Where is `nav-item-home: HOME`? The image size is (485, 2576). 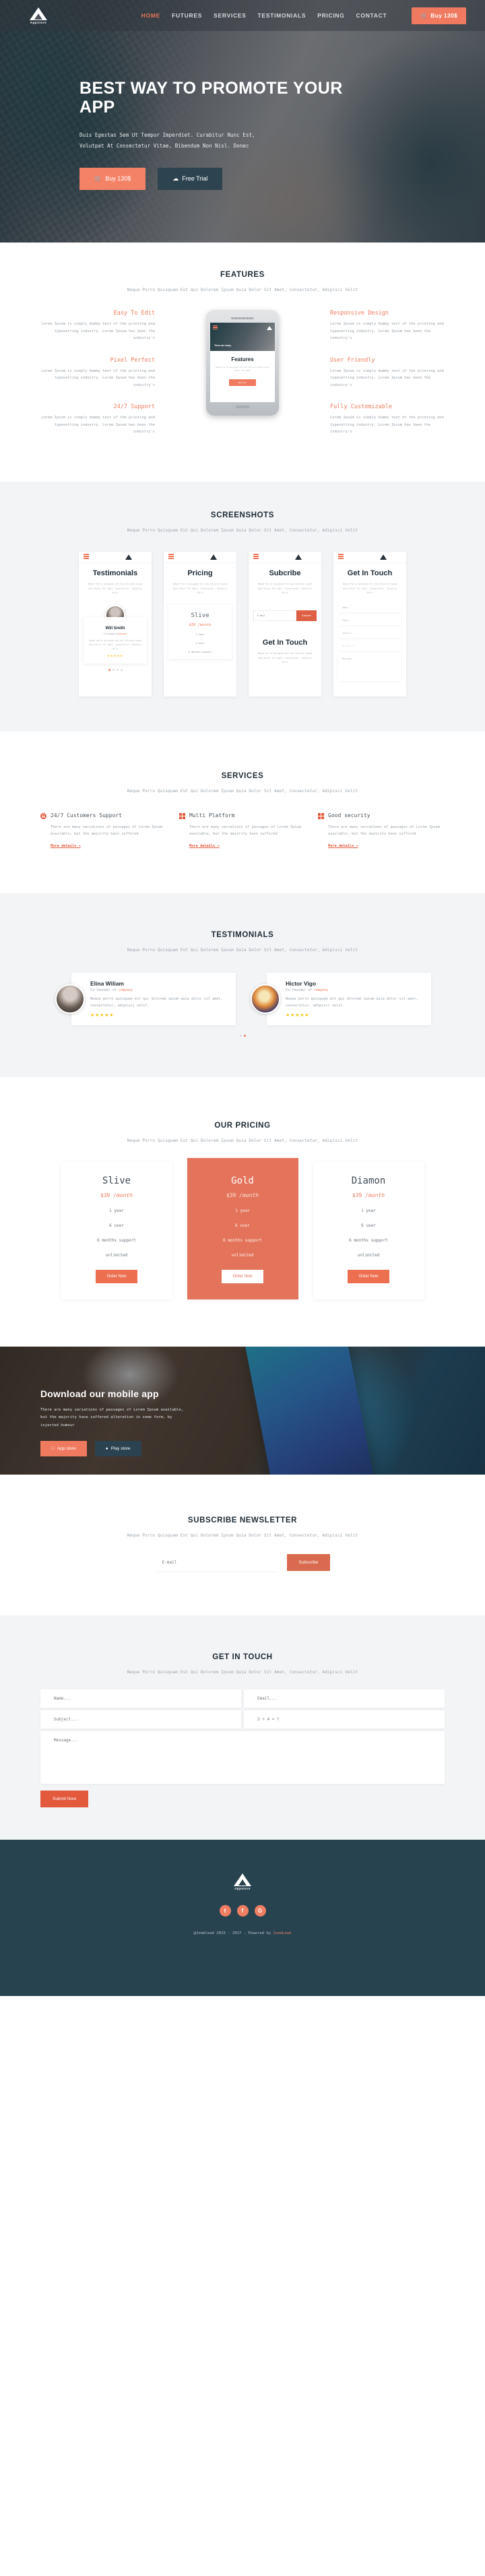 nav-item-home: HOME is located at coordinates (150, 15).